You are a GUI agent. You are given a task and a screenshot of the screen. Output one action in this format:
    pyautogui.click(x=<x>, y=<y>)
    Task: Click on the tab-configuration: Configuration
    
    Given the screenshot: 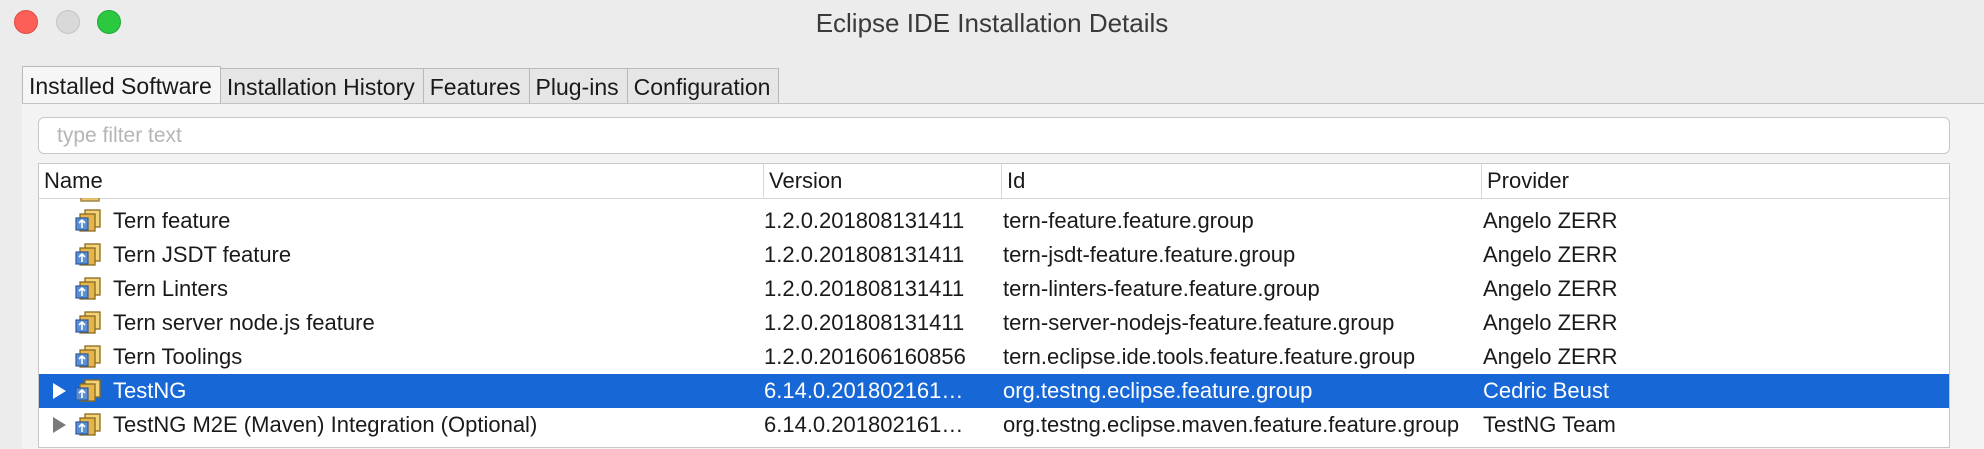 What is the action you would take?
    pyautogui.click(x=703, y=86)
    